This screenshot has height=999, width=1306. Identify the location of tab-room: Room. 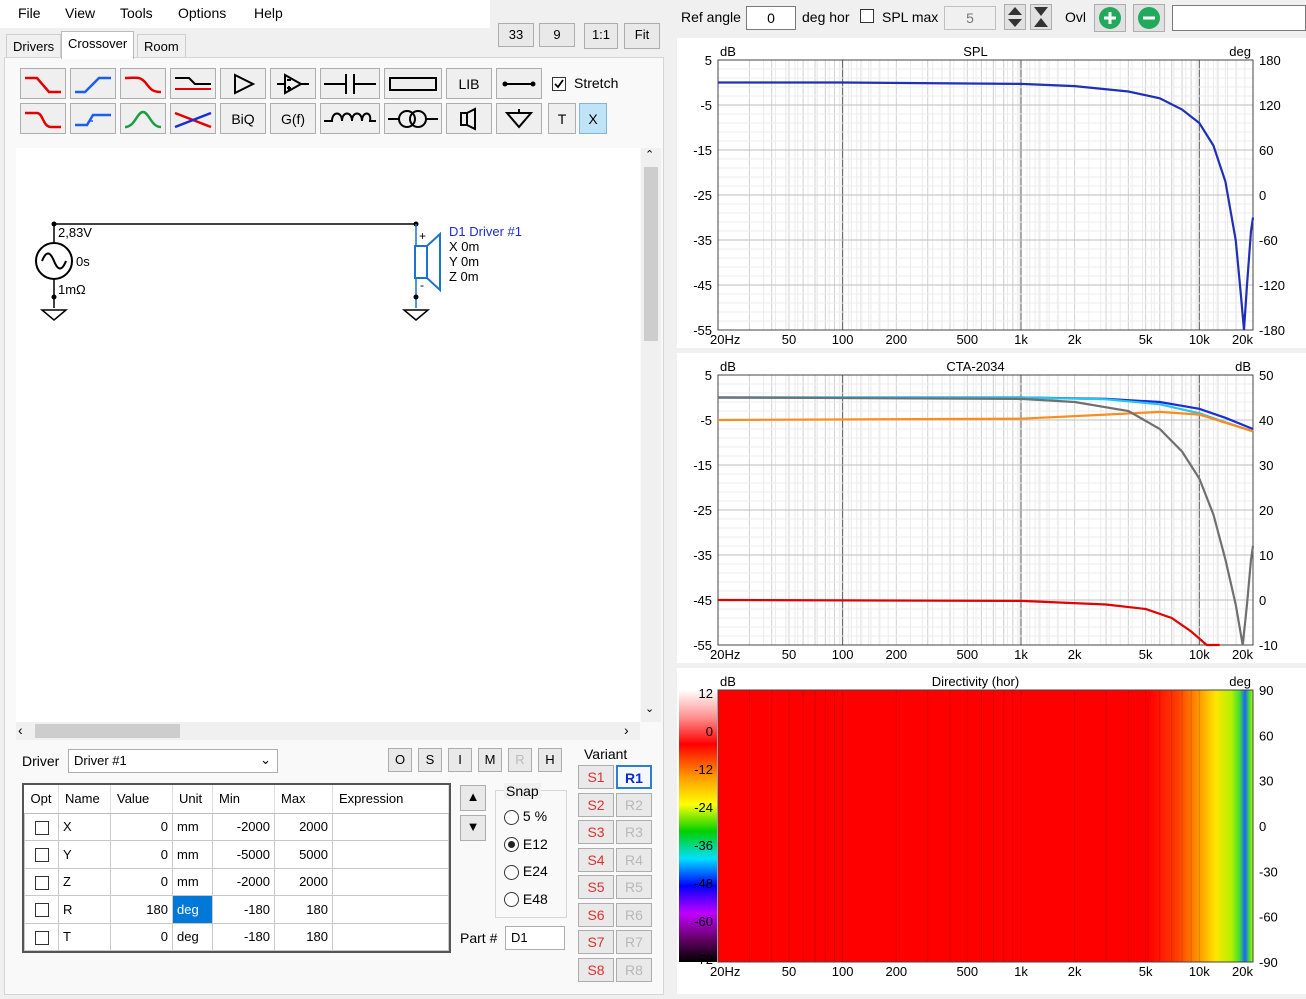
(161, 46).